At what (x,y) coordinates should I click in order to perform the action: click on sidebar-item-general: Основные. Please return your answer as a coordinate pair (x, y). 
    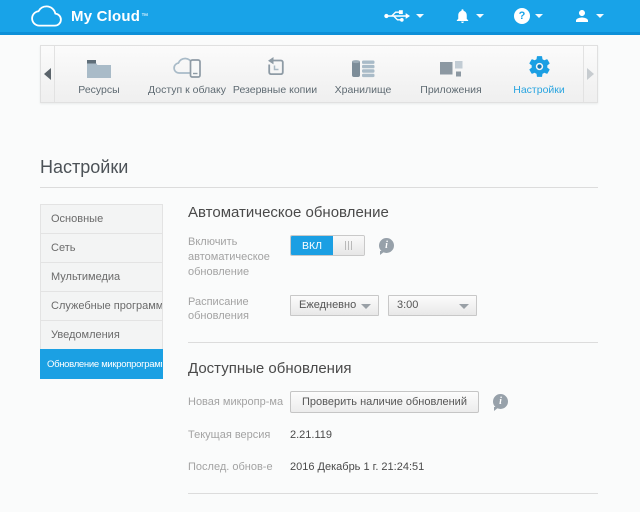
    Looking at the image, I should click on (101, 219).